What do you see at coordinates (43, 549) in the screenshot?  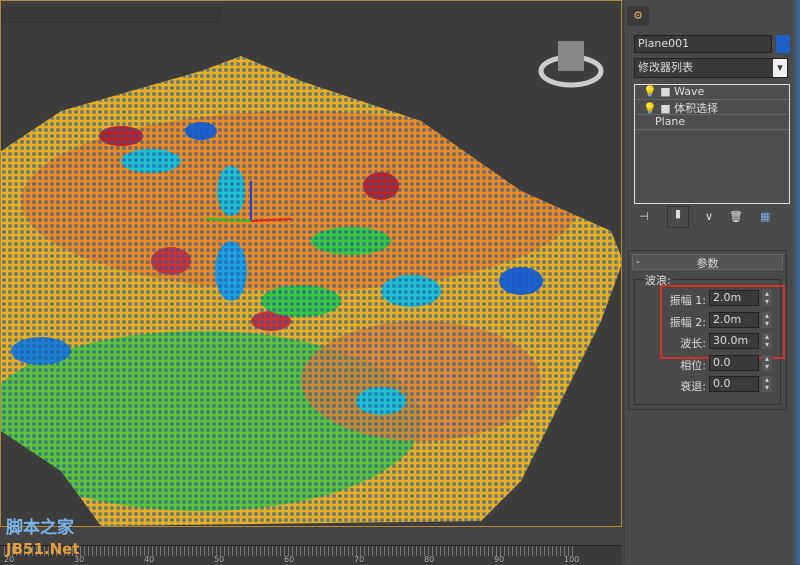 I see `watermark-line2: JB51.Net` at bounding box center [43, 549].